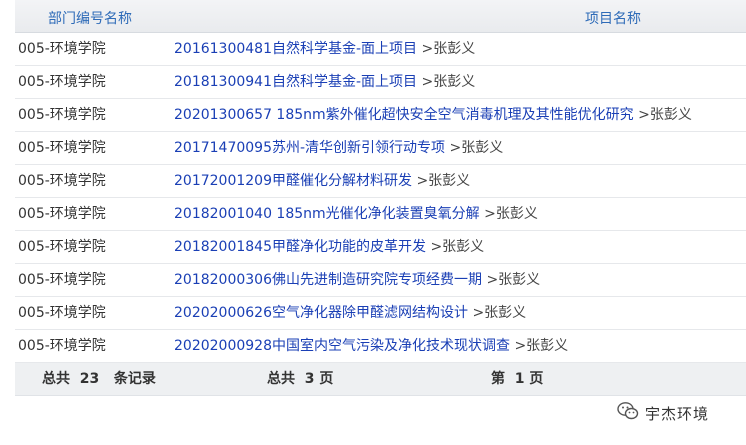 The width and height of the screenshot is (746, 445). I want to click on project-cell: 20161300481自然科学基金-面上项目 >张彭义, so click(324, 49).